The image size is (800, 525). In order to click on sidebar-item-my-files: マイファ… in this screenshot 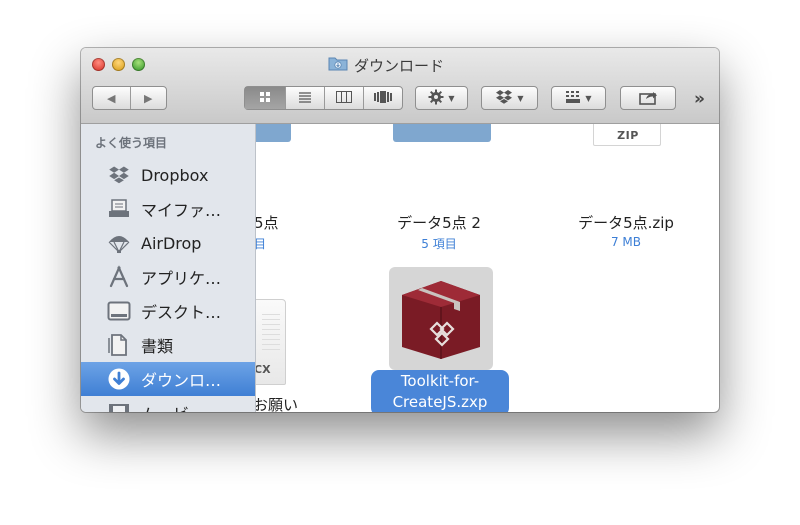, I will do `click(168, 209)`.